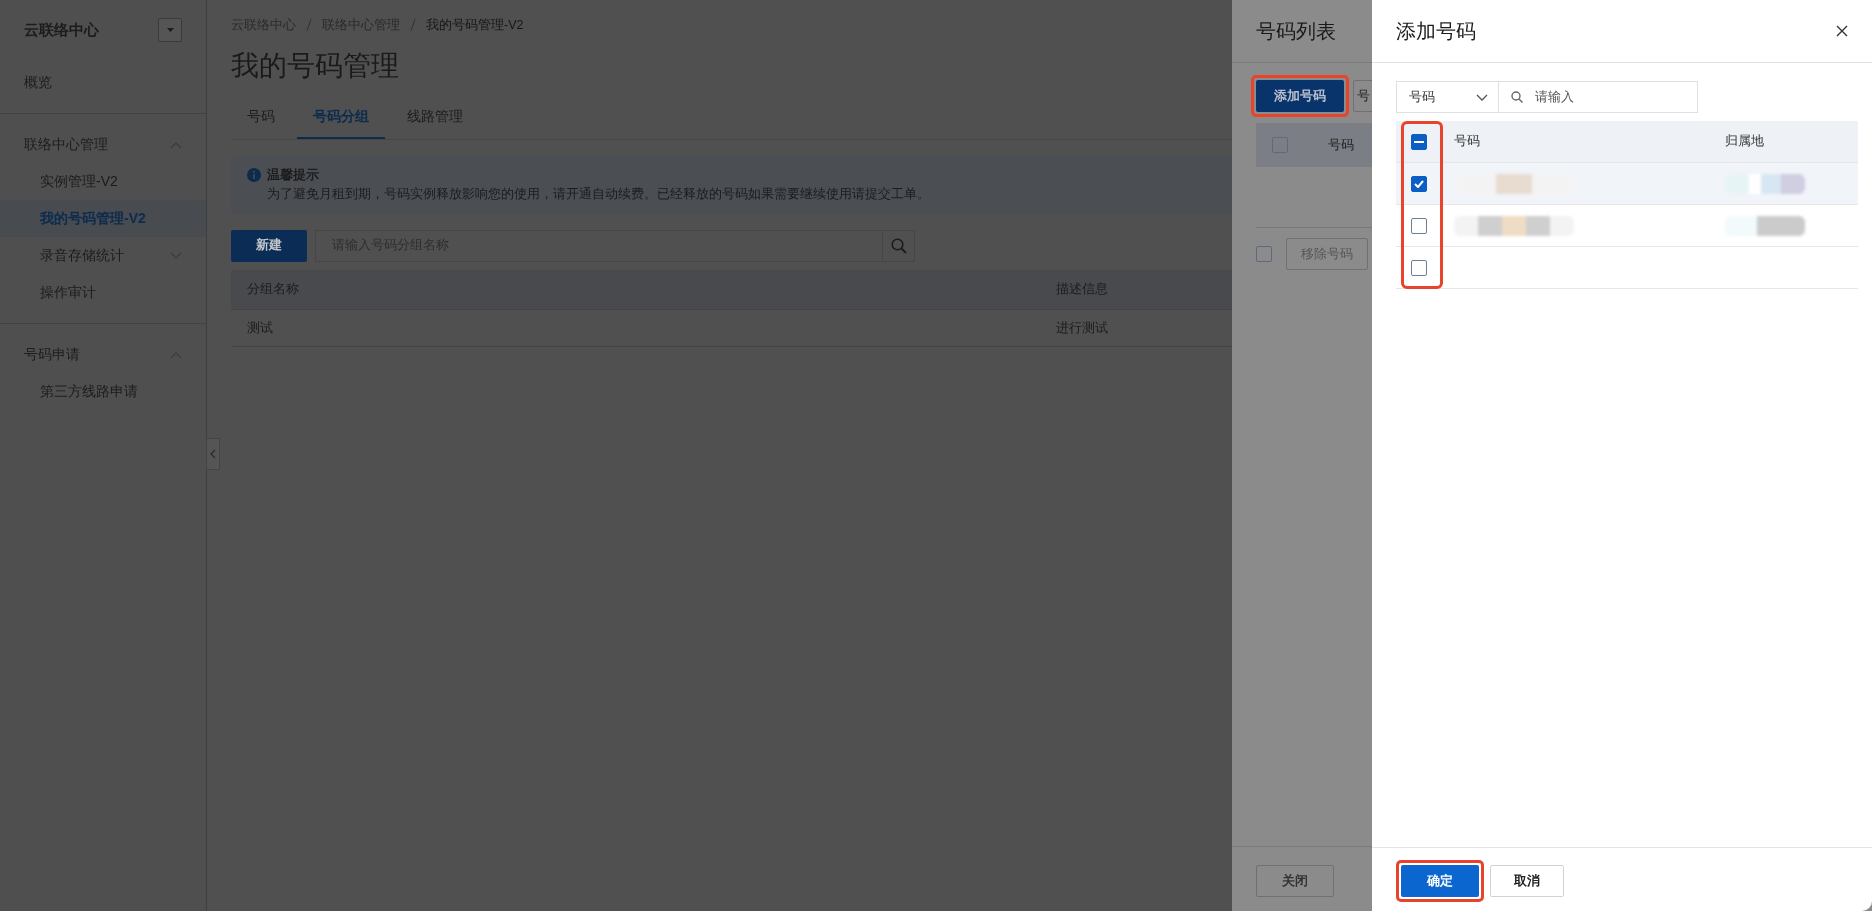 The height and width of the screenshot is (911, 1872). I want to click on check-icon, so click(1419, 183).